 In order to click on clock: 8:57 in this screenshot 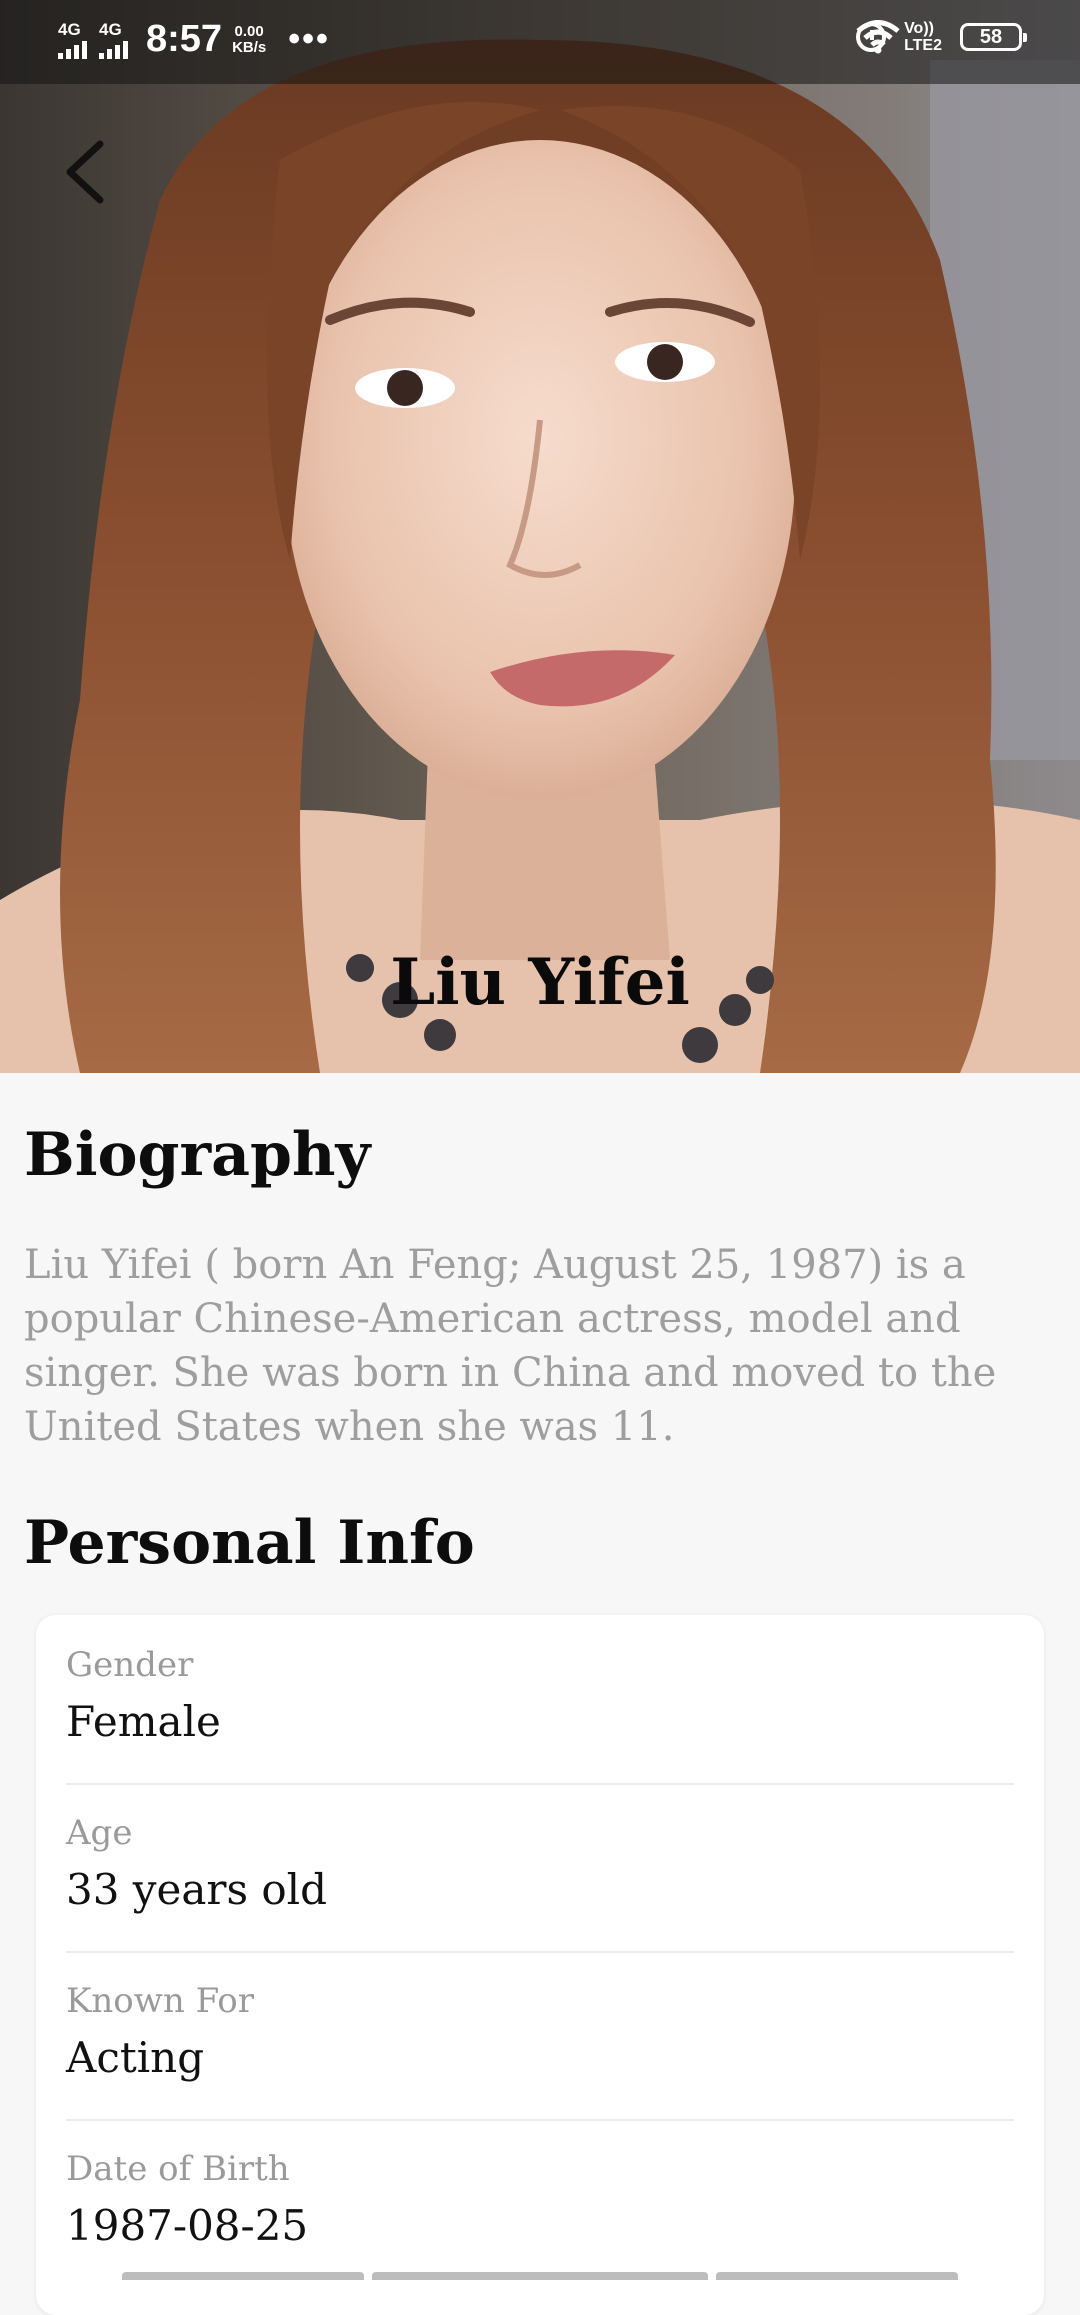, I will do `click(184, 39)`.